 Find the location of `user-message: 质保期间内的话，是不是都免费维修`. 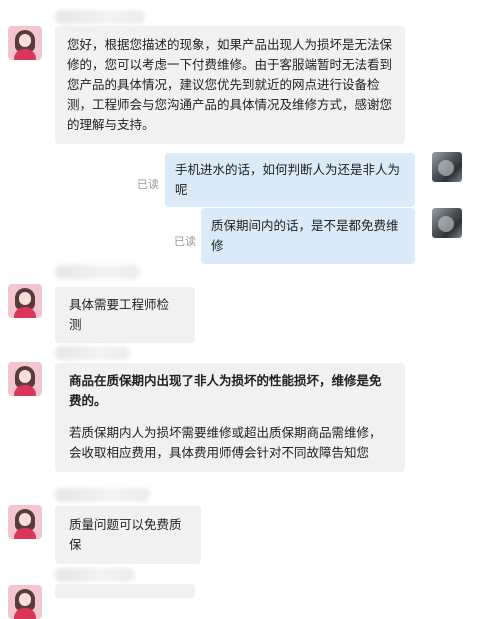

user-message: 质保期间内的话，是不是都免费维修 is located at coordinates (308, 236).